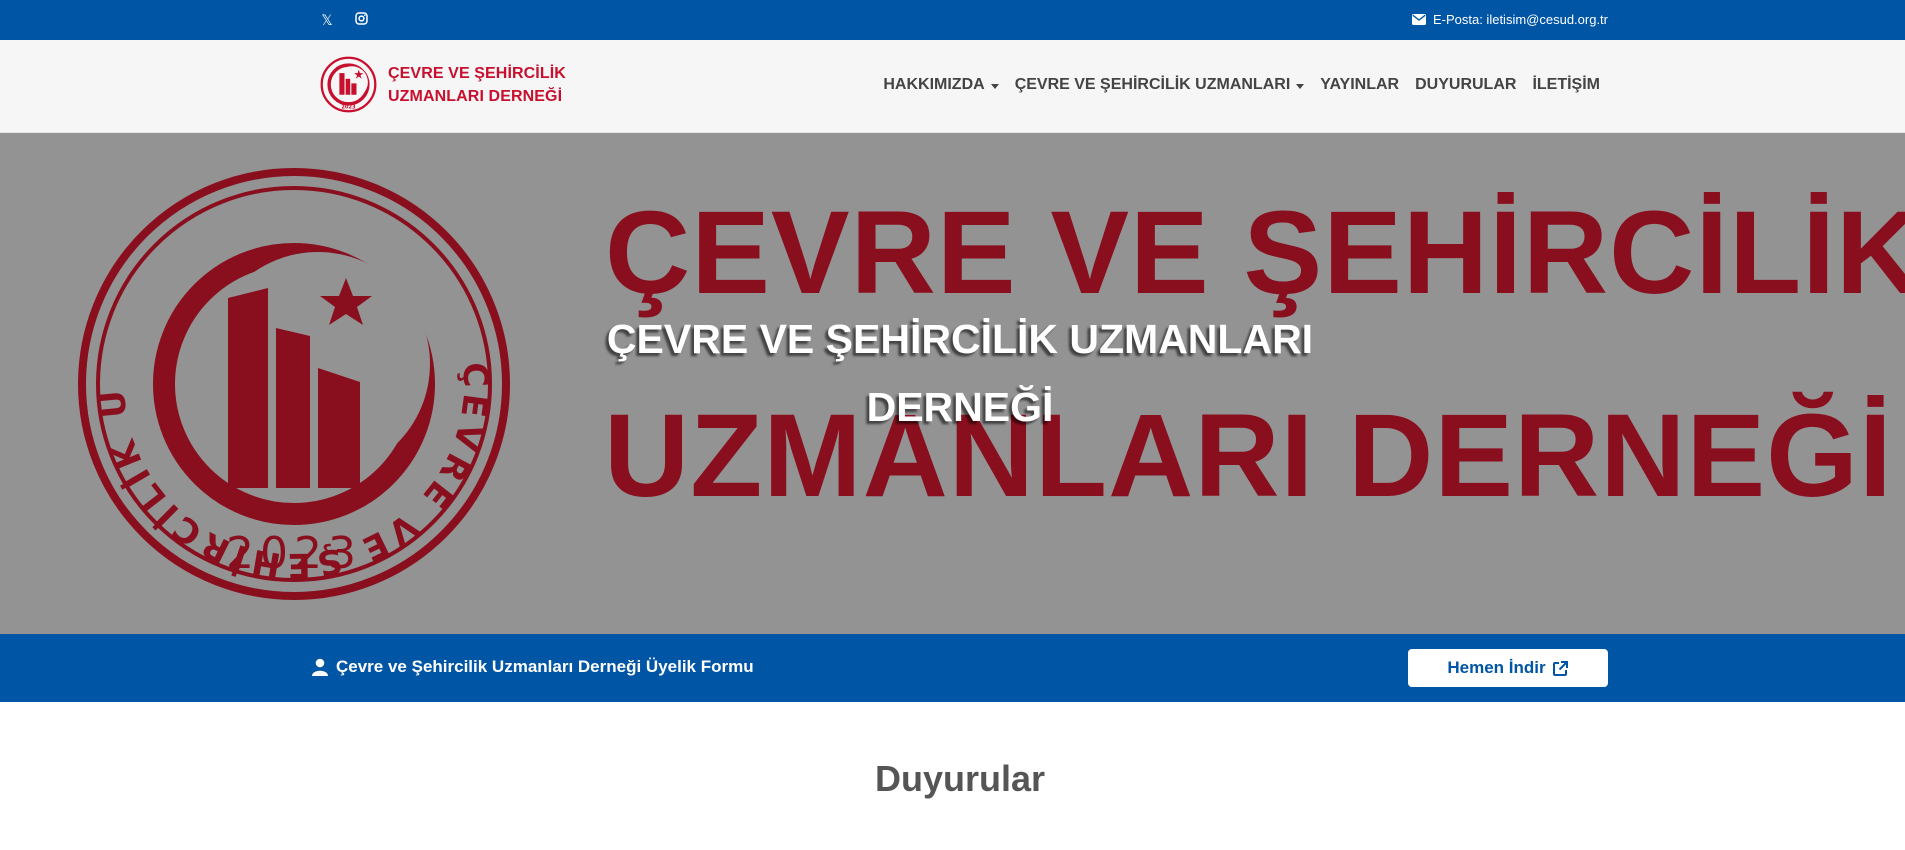  I want to click on hero-title: ÇEVRE VE ŞEHİRCİLİK UZMANLARI DERNEĞİ, so click(960, 373).